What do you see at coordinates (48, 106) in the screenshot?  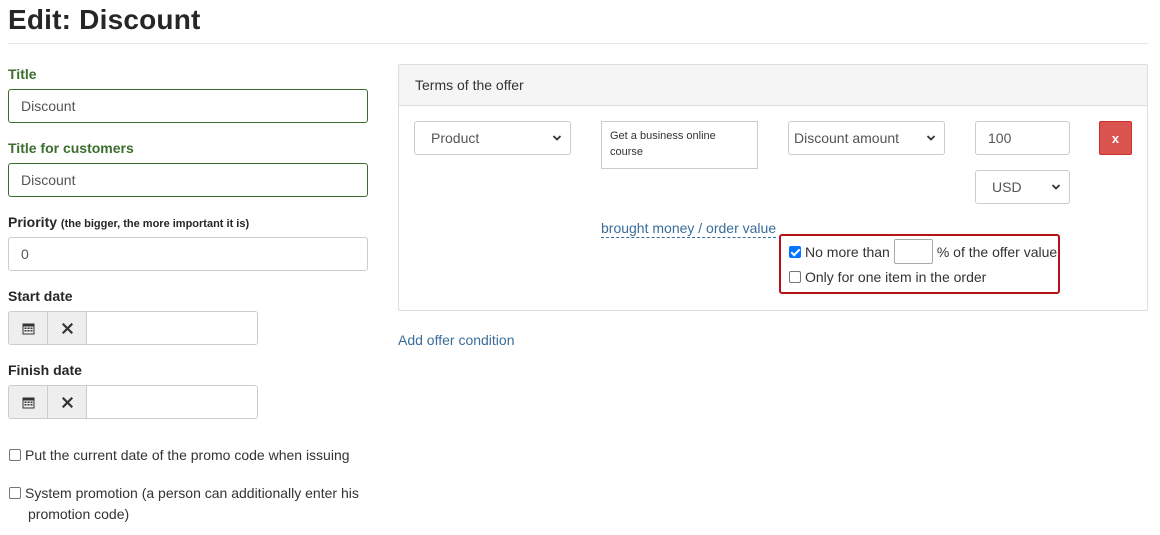 I see `title-input-value: Discount` at bounding box center [48, 106].